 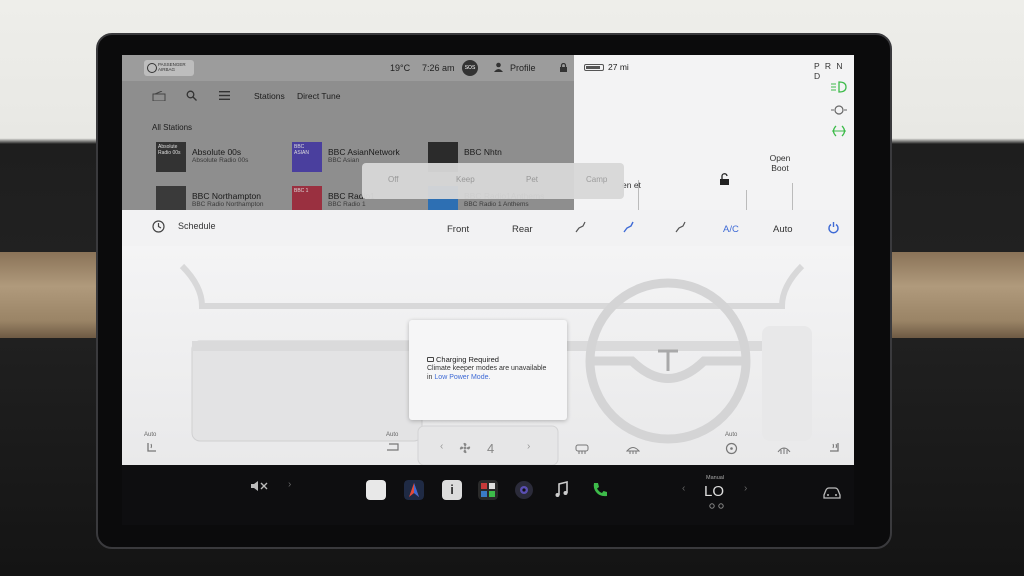 I want to click on station-subtitle: BBC Radio 1, so click(x=347, y=204).